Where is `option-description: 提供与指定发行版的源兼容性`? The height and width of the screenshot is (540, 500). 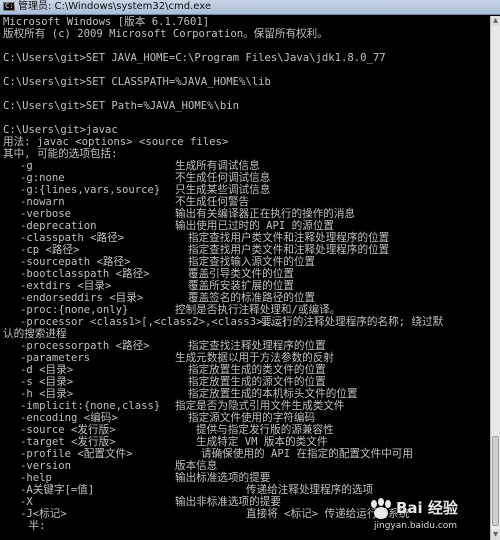
option-description: 提供与指定发行版的源兼容性 is located at coordinates (265, 430).